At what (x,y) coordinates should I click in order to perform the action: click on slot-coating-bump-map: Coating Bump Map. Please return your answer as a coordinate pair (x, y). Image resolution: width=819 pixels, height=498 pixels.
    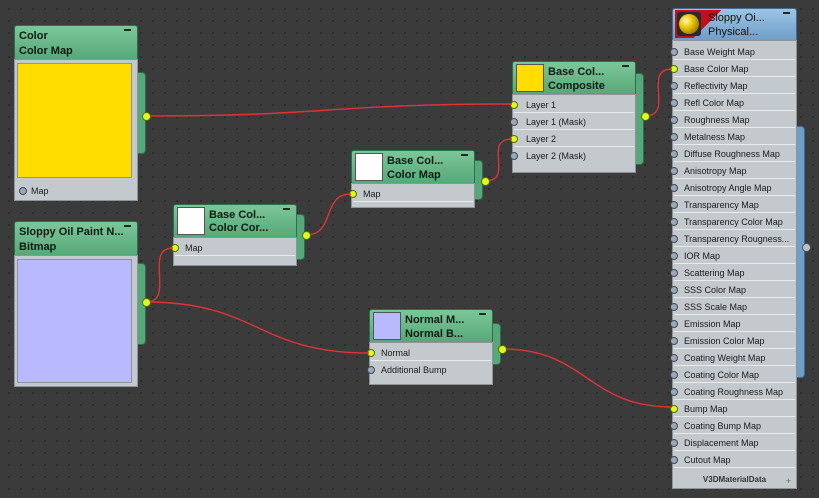
    Looking at the image, I should click on (732, 426).